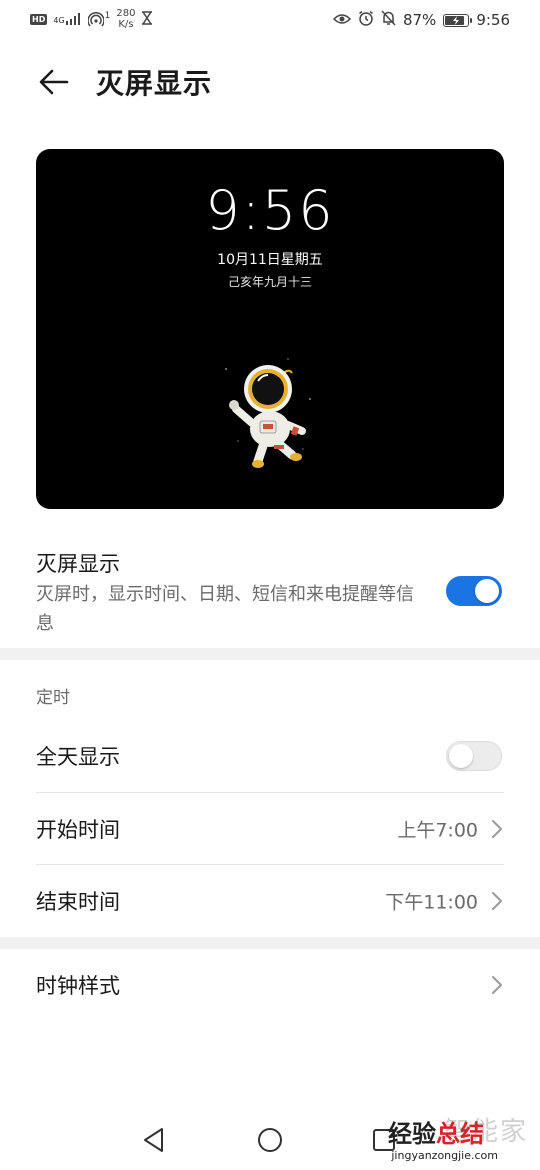 The width and height of the screenshot is (540, 1170). Describe the element at coordinates (474, 591) in the screenshot. I see `aod-toggle` at that location.